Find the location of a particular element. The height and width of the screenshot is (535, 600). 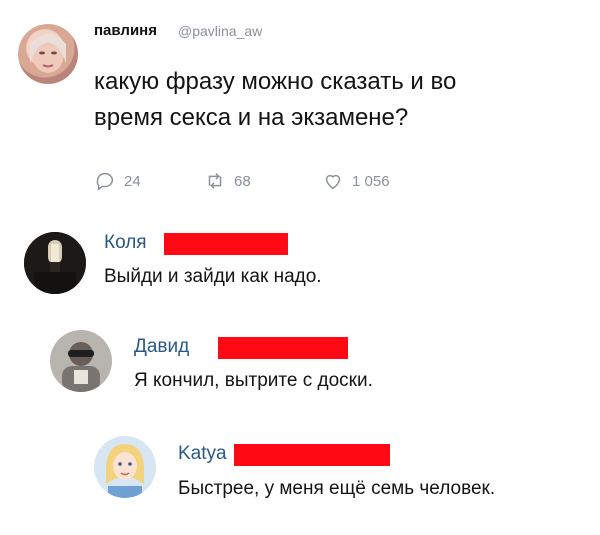

comment-author-name: Давид is located at coordinates (161, 347).